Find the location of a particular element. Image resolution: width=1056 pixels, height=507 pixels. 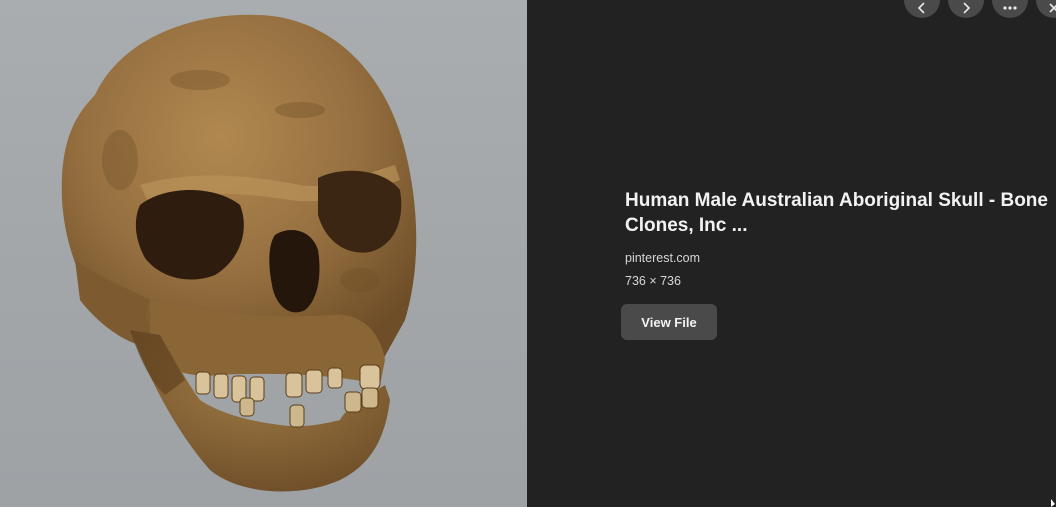

chevron-left-icon is located at coordinates (921, 8).